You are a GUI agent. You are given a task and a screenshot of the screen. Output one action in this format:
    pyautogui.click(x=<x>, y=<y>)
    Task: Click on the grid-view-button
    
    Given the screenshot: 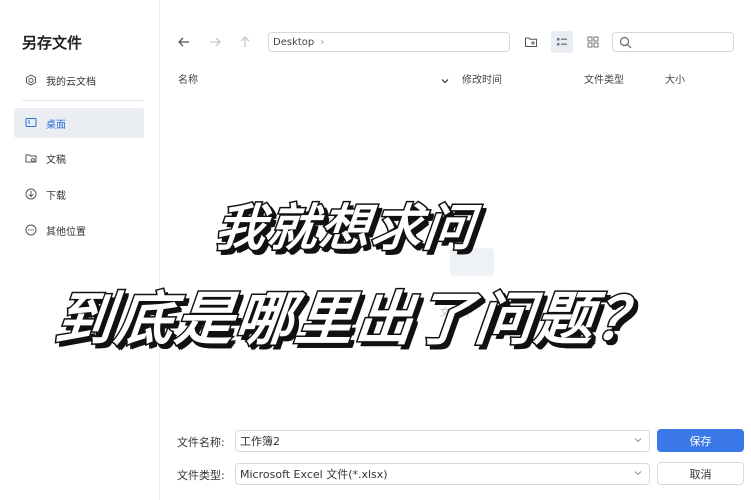 What is the action you would take?
    pyautogui.click(x=593, y=42)
    